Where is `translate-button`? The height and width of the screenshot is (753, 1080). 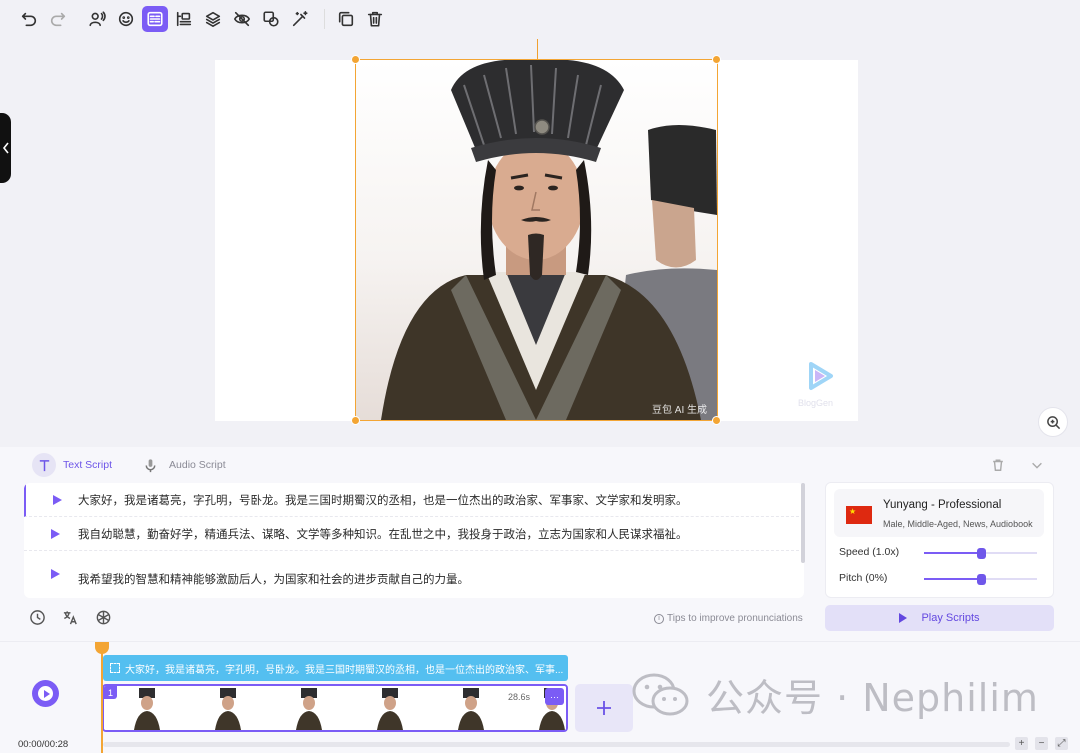 translate-button is located at coordinates (71, 618).